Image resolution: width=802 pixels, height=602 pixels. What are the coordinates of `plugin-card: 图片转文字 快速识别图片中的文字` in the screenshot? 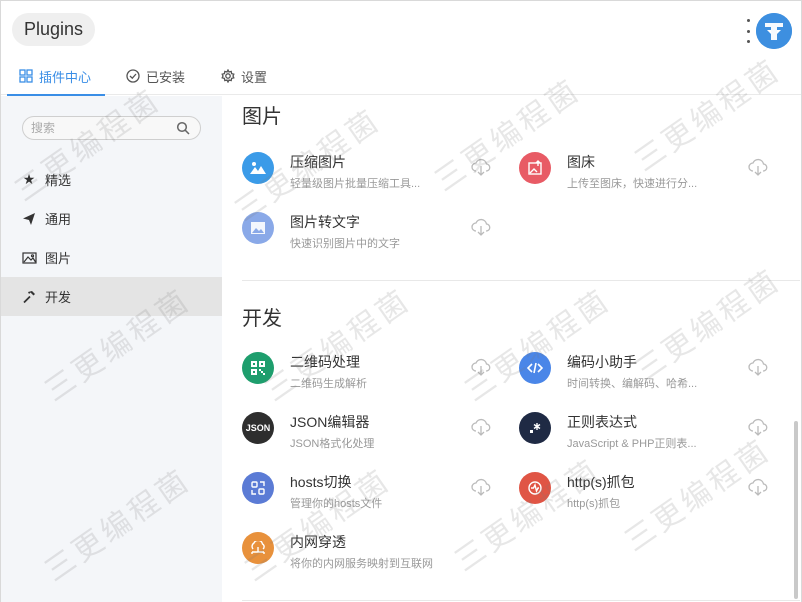 It's located at (367, 232).